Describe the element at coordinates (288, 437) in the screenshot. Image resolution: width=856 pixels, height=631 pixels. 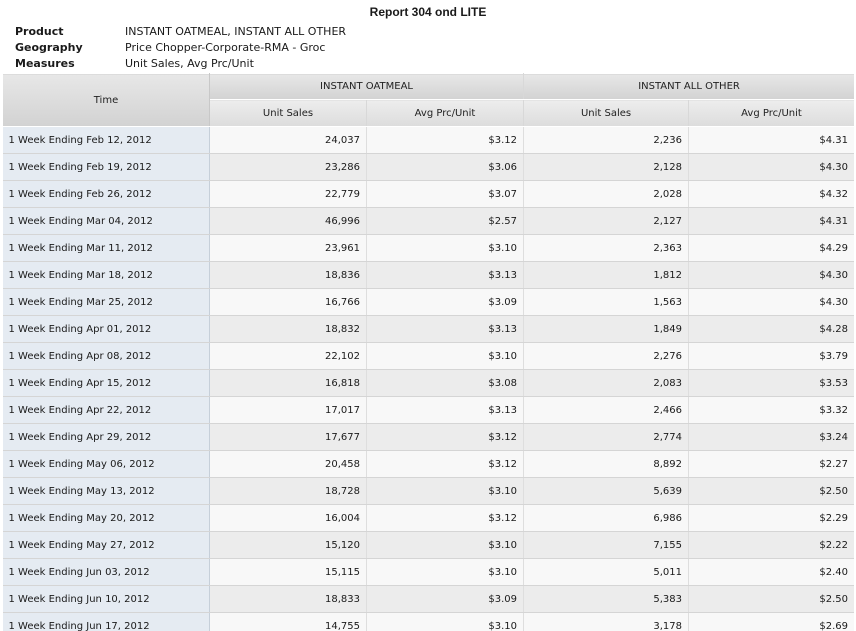
I see `cell-oatmeal-unit-sales: 17,677` at that location.